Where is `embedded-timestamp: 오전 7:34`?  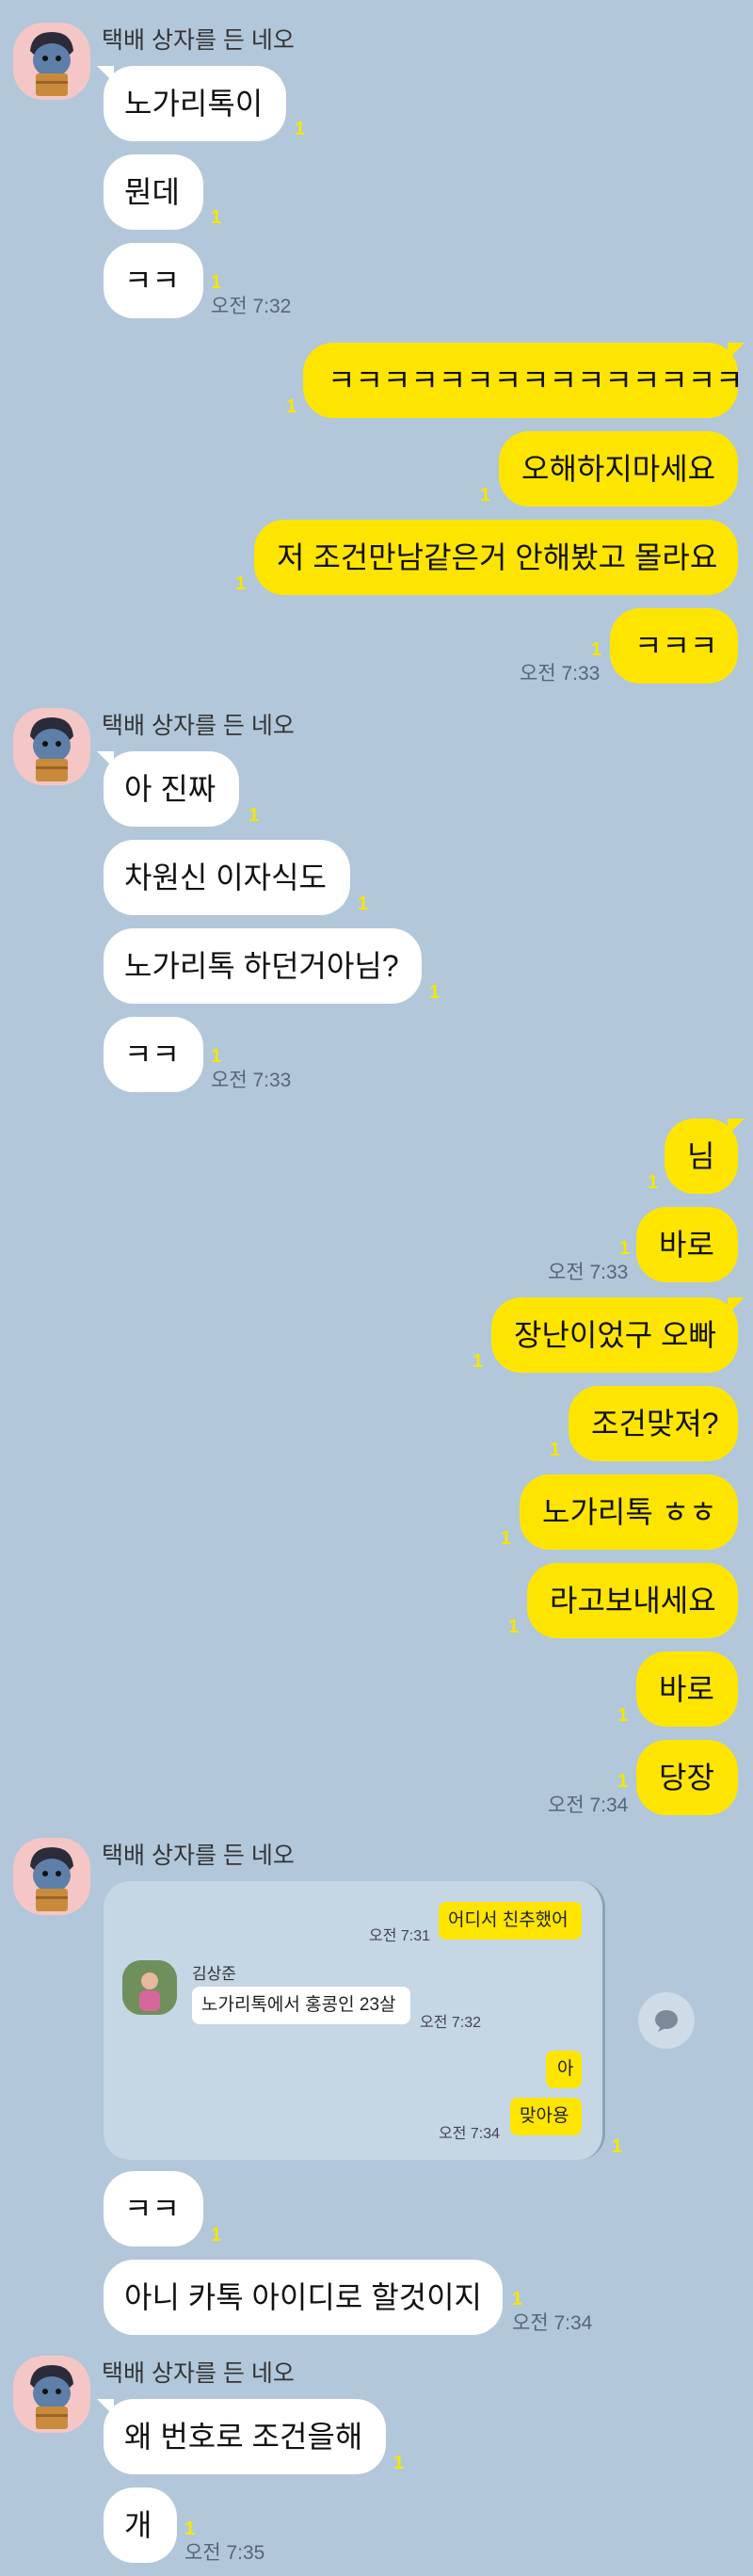
embedded-timestamp: 오전 7:34 is located at coordinates (470, 2134).